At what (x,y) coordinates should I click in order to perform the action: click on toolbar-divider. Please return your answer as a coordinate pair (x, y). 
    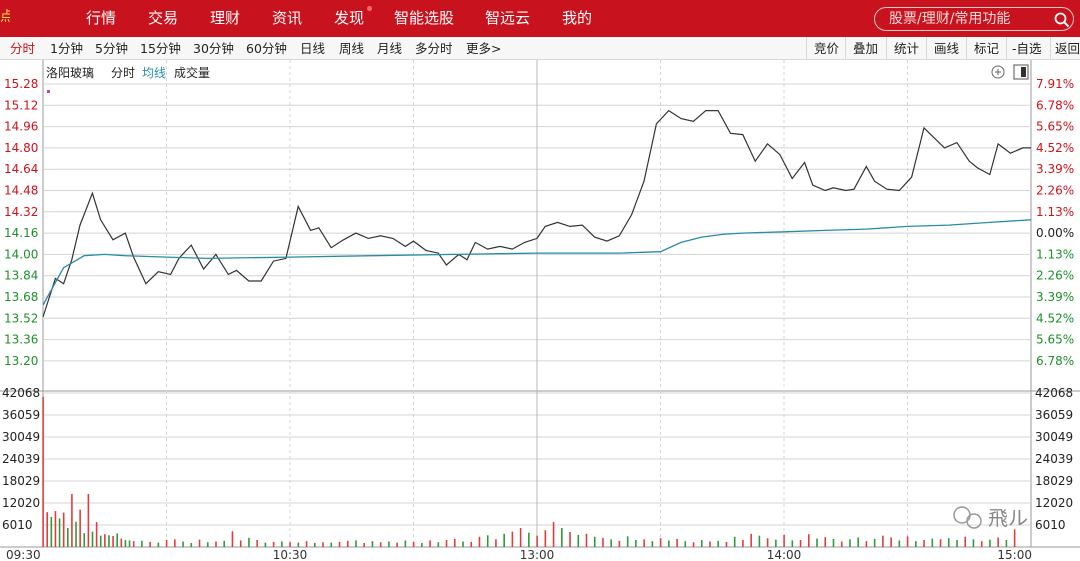
    Looking at the image, I should click on (966, 48).